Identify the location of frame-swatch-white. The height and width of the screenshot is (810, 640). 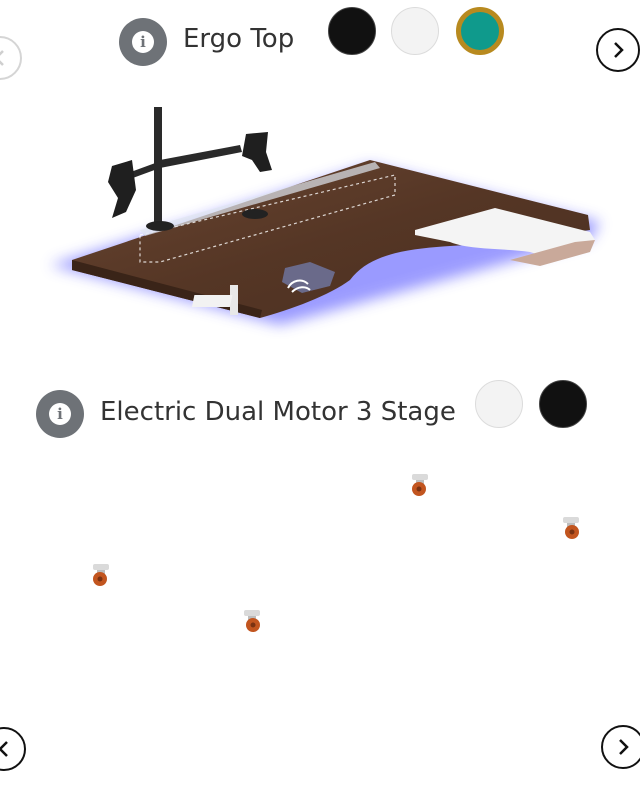
(499, 404).